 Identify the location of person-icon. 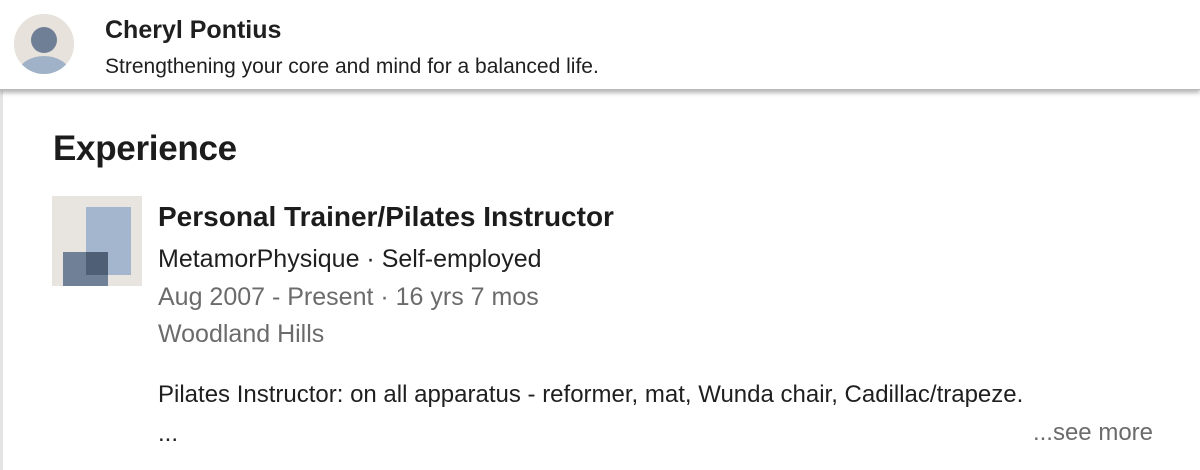
(44, 44).